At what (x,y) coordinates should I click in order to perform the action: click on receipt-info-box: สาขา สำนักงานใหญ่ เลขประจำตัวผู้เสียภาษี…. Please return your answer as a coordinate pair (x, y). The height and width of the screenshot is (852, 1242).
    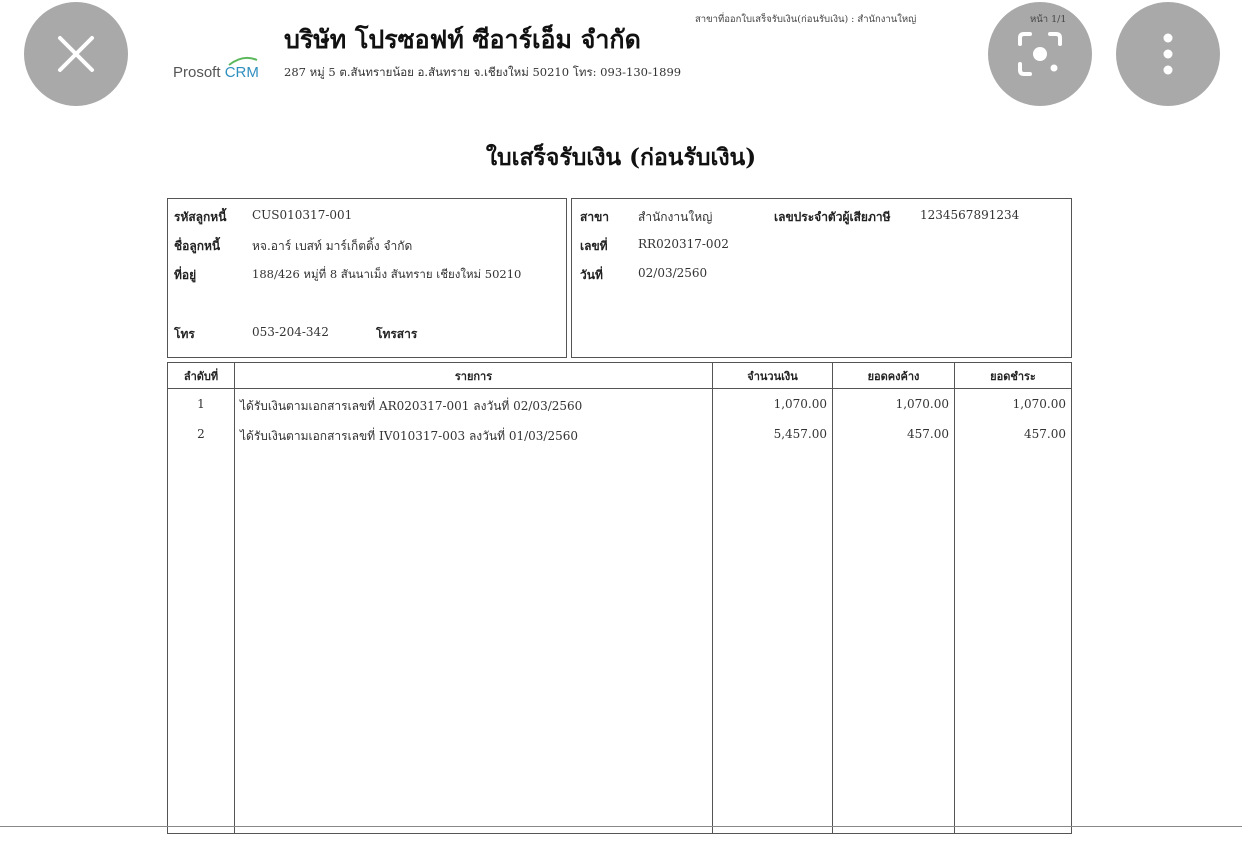
    Looking at the image, I should click on (821, 278).